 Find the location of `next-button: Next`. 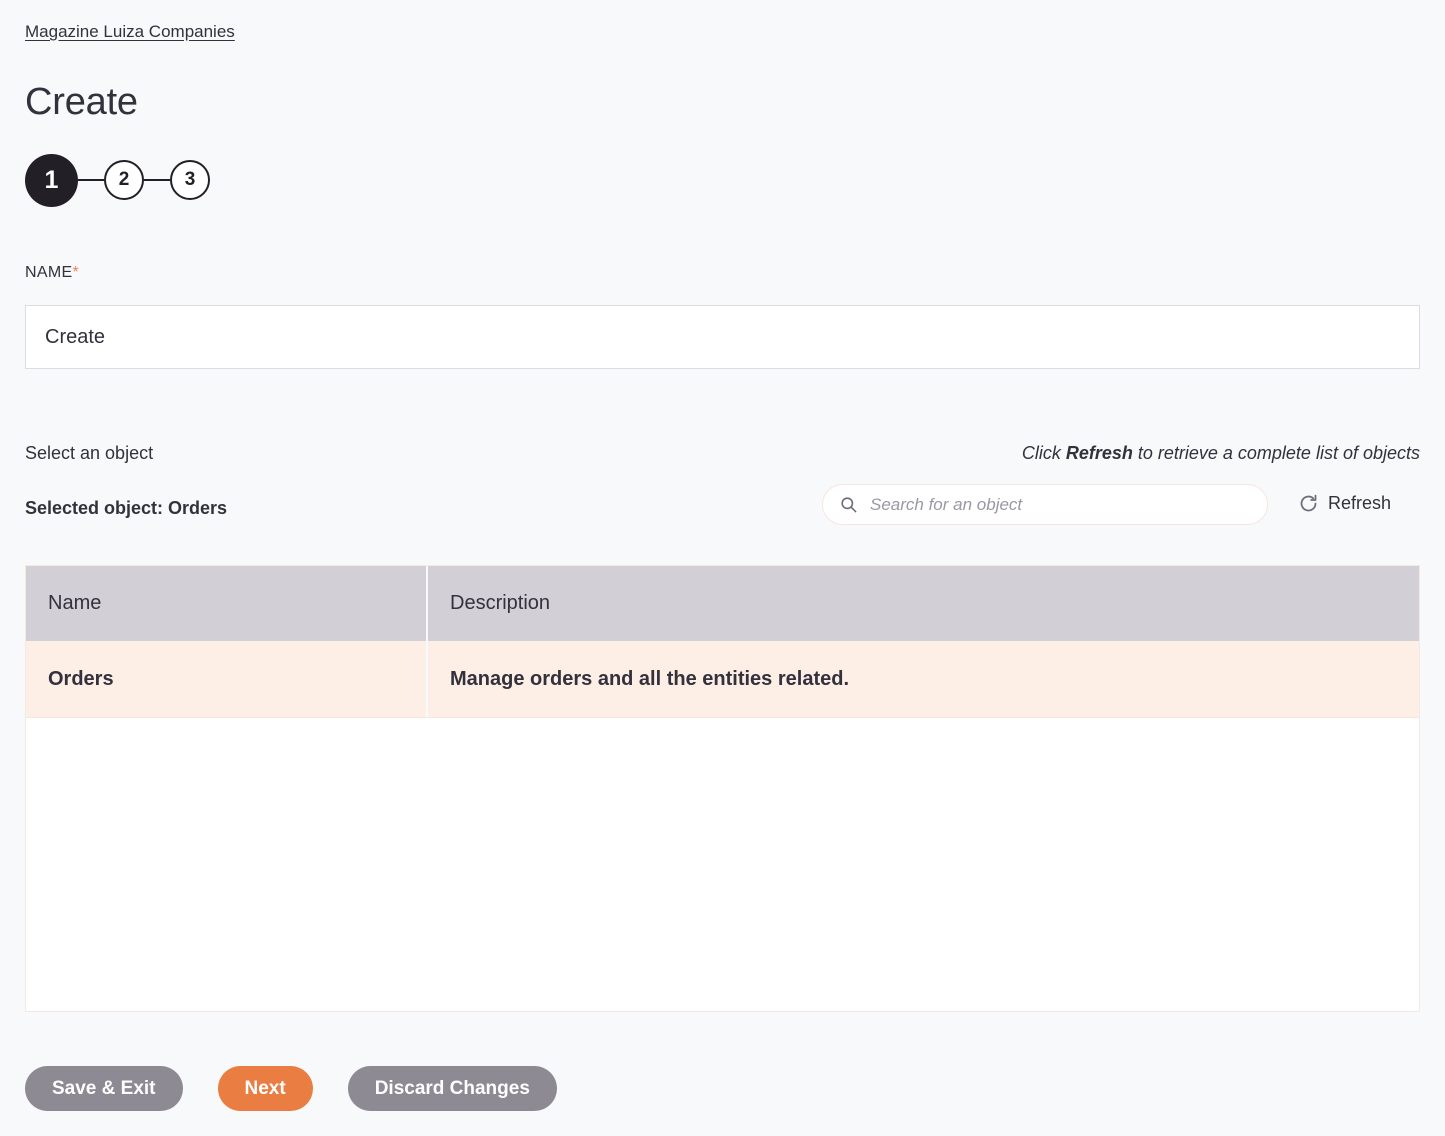

next-button: Next is located at coordinates (265, 1088).